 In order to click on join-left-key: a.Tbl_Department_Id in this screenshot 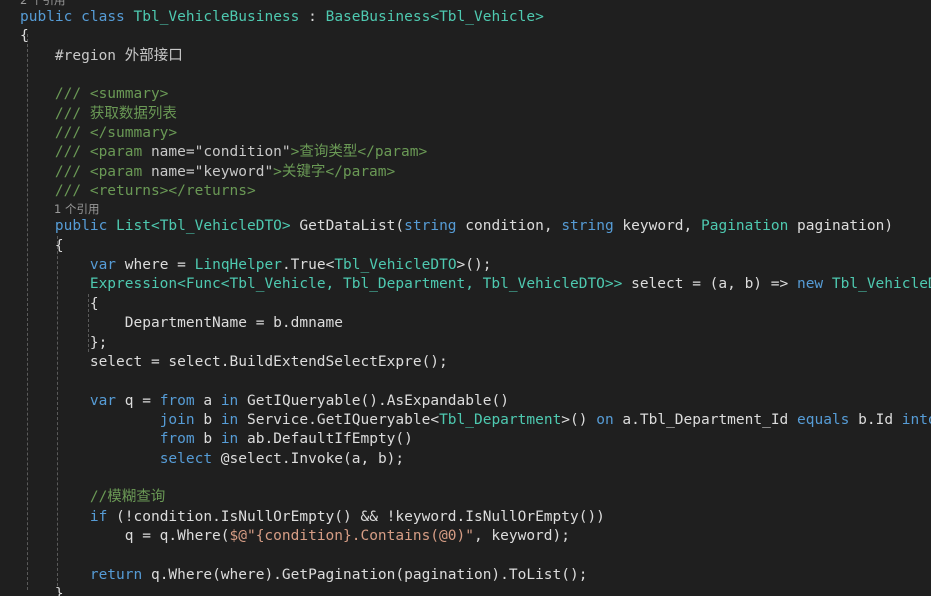, I will do `click(705, 419)`.